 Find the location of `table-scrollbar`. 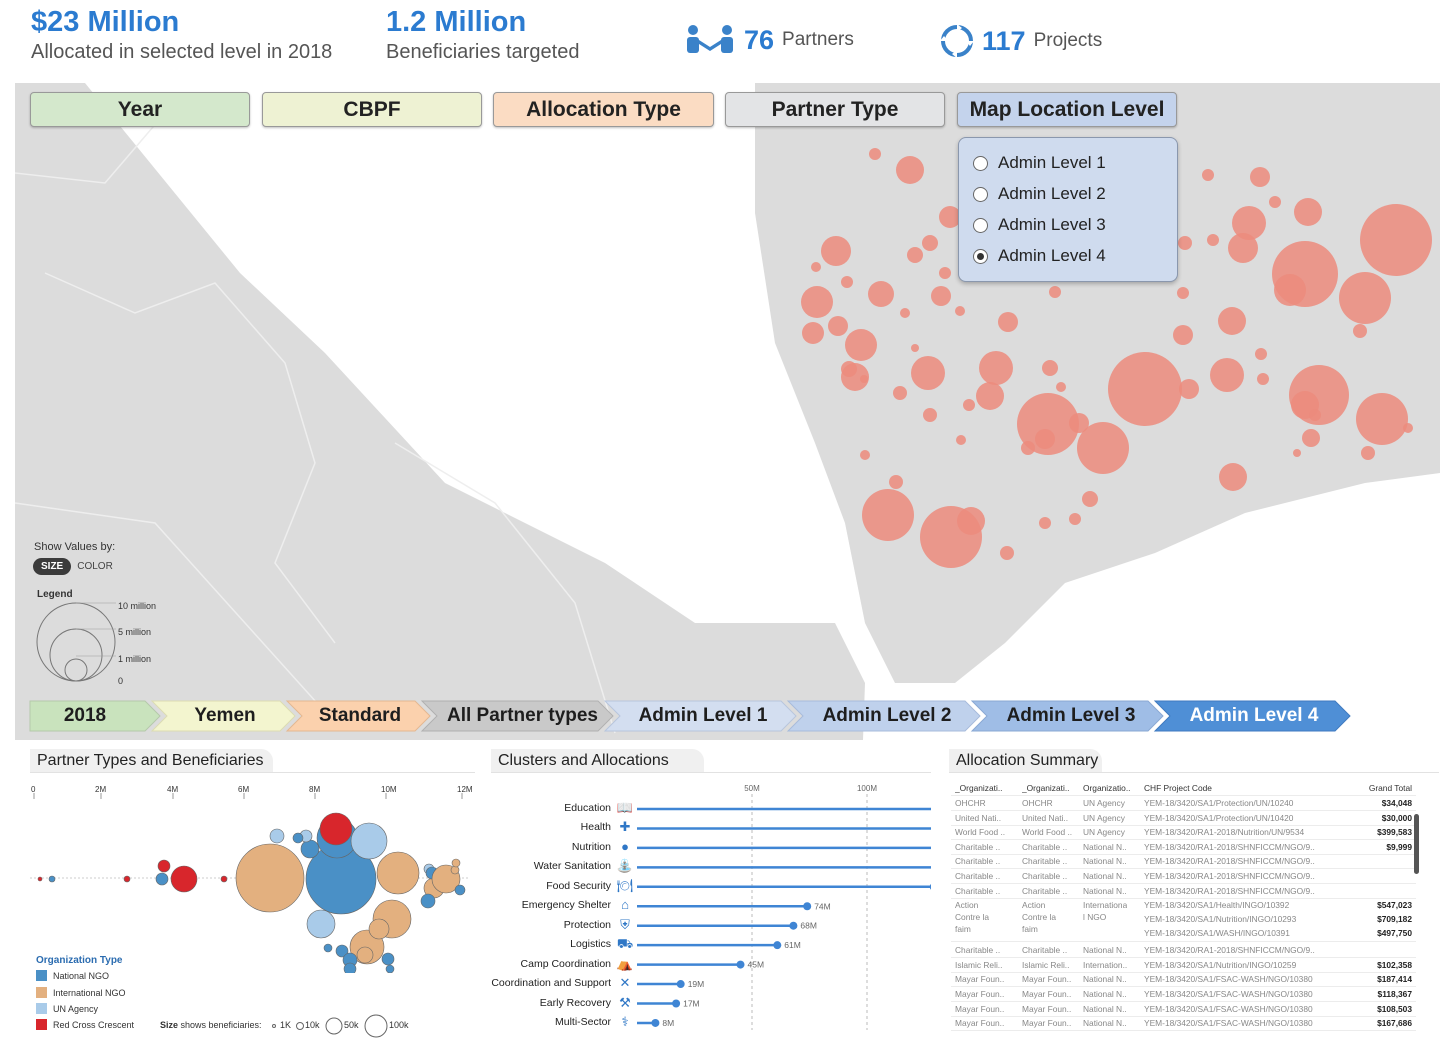

table-scrollbar is located at coordinates (1416, 844).